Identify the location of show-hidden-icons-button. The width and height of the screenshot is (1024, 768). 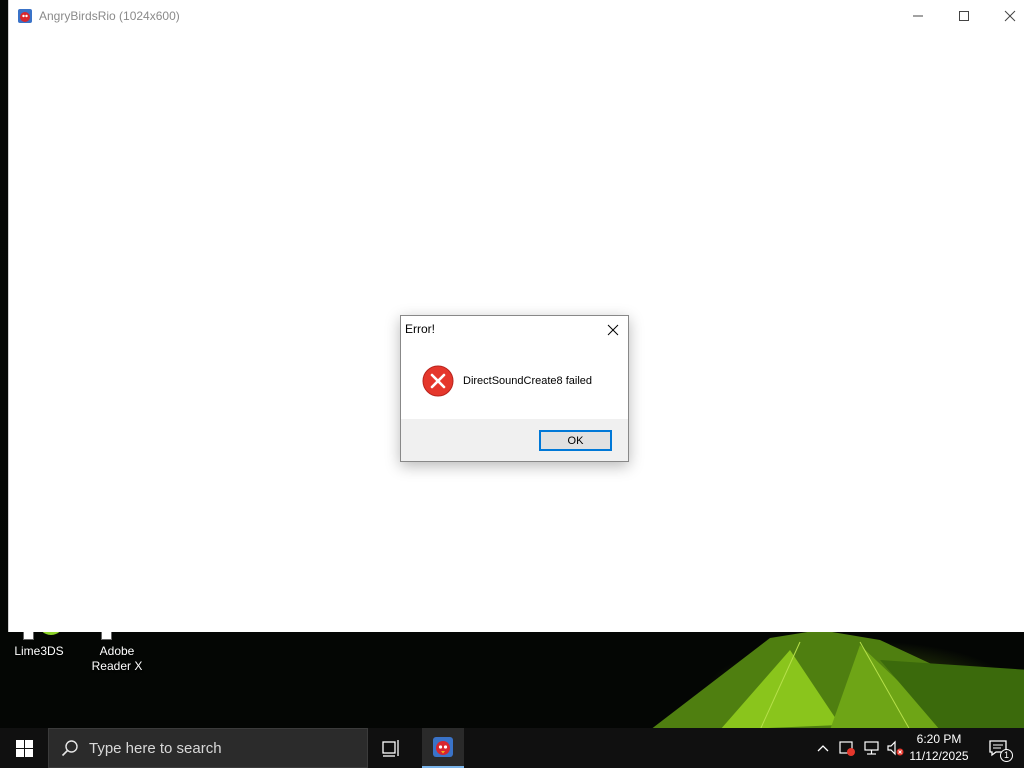
(823, 748).